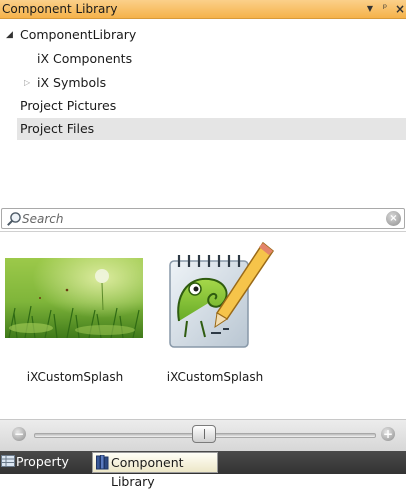 The width and height of the screenshot is (406, 495). What do you see at coordinates (78, 34) in the screenshot?
I see `tree-item-label: ComponentLibrary` at bounding box center [78, 34].